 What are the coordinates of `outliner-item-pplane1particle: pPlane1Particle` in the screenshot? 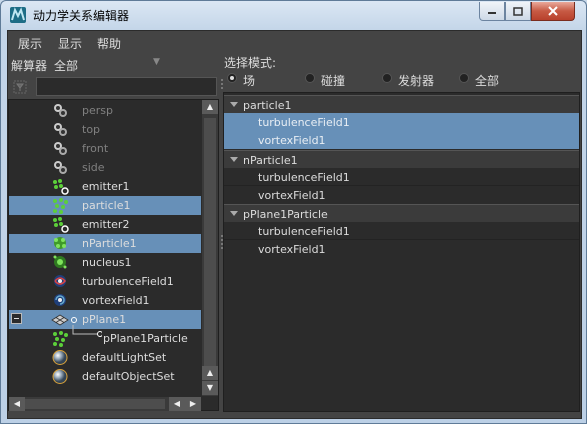 It's located at (105, 336).